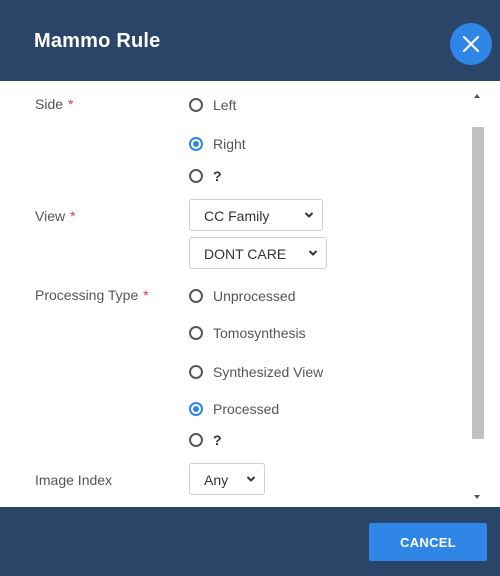 The height and width of the screenshot is (576, 500). I want to click on dialog-header: Mammo Rule, so click(250, 40).